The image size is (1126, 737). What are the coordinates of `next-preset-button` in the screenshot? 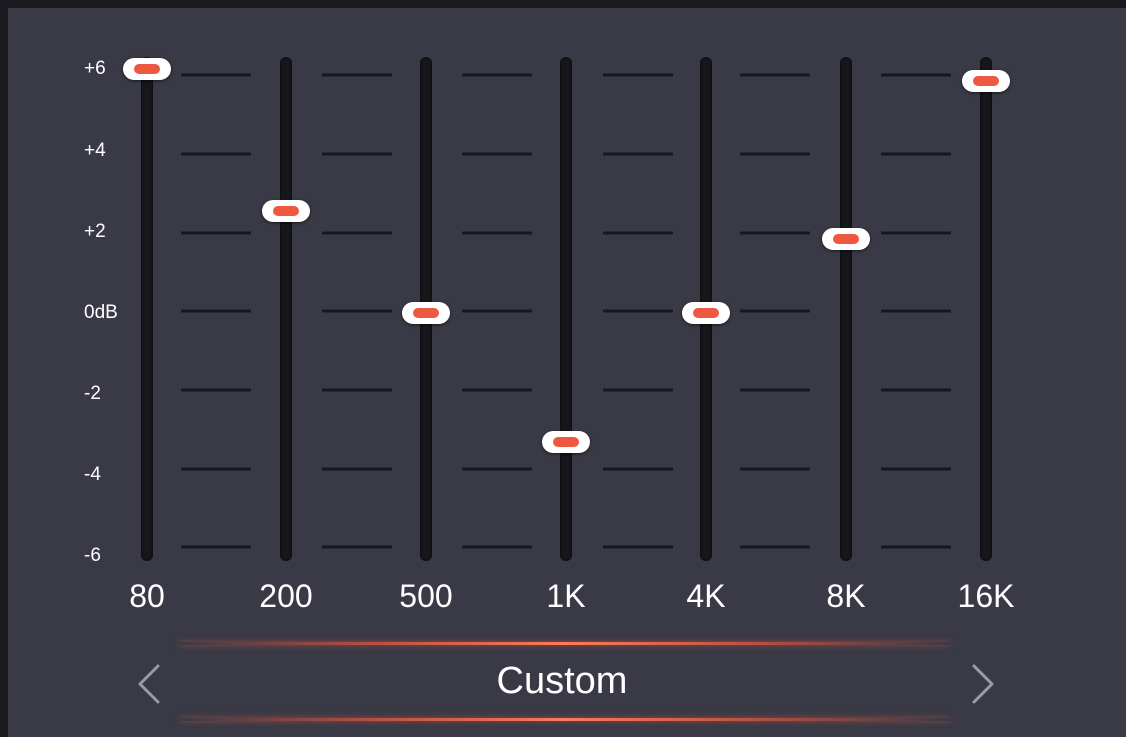 It's located at (982, 684).